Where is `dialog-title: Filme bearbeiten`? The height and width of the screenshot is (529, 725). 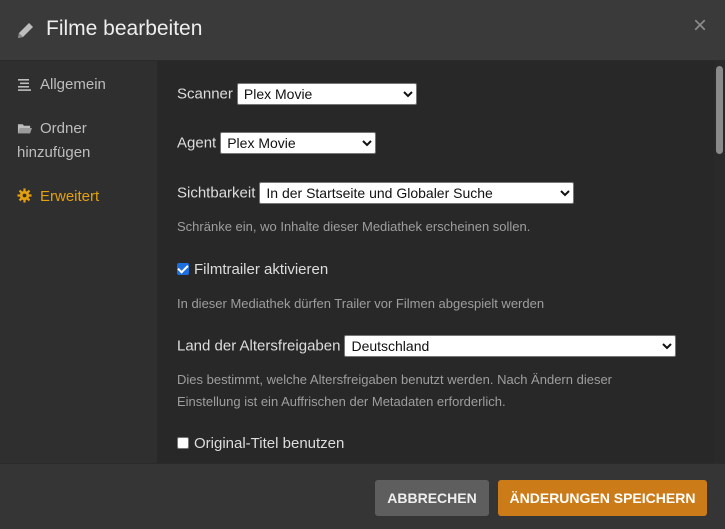
dialog-title: Filme bearbeiten is located at coordinates (124, 28).